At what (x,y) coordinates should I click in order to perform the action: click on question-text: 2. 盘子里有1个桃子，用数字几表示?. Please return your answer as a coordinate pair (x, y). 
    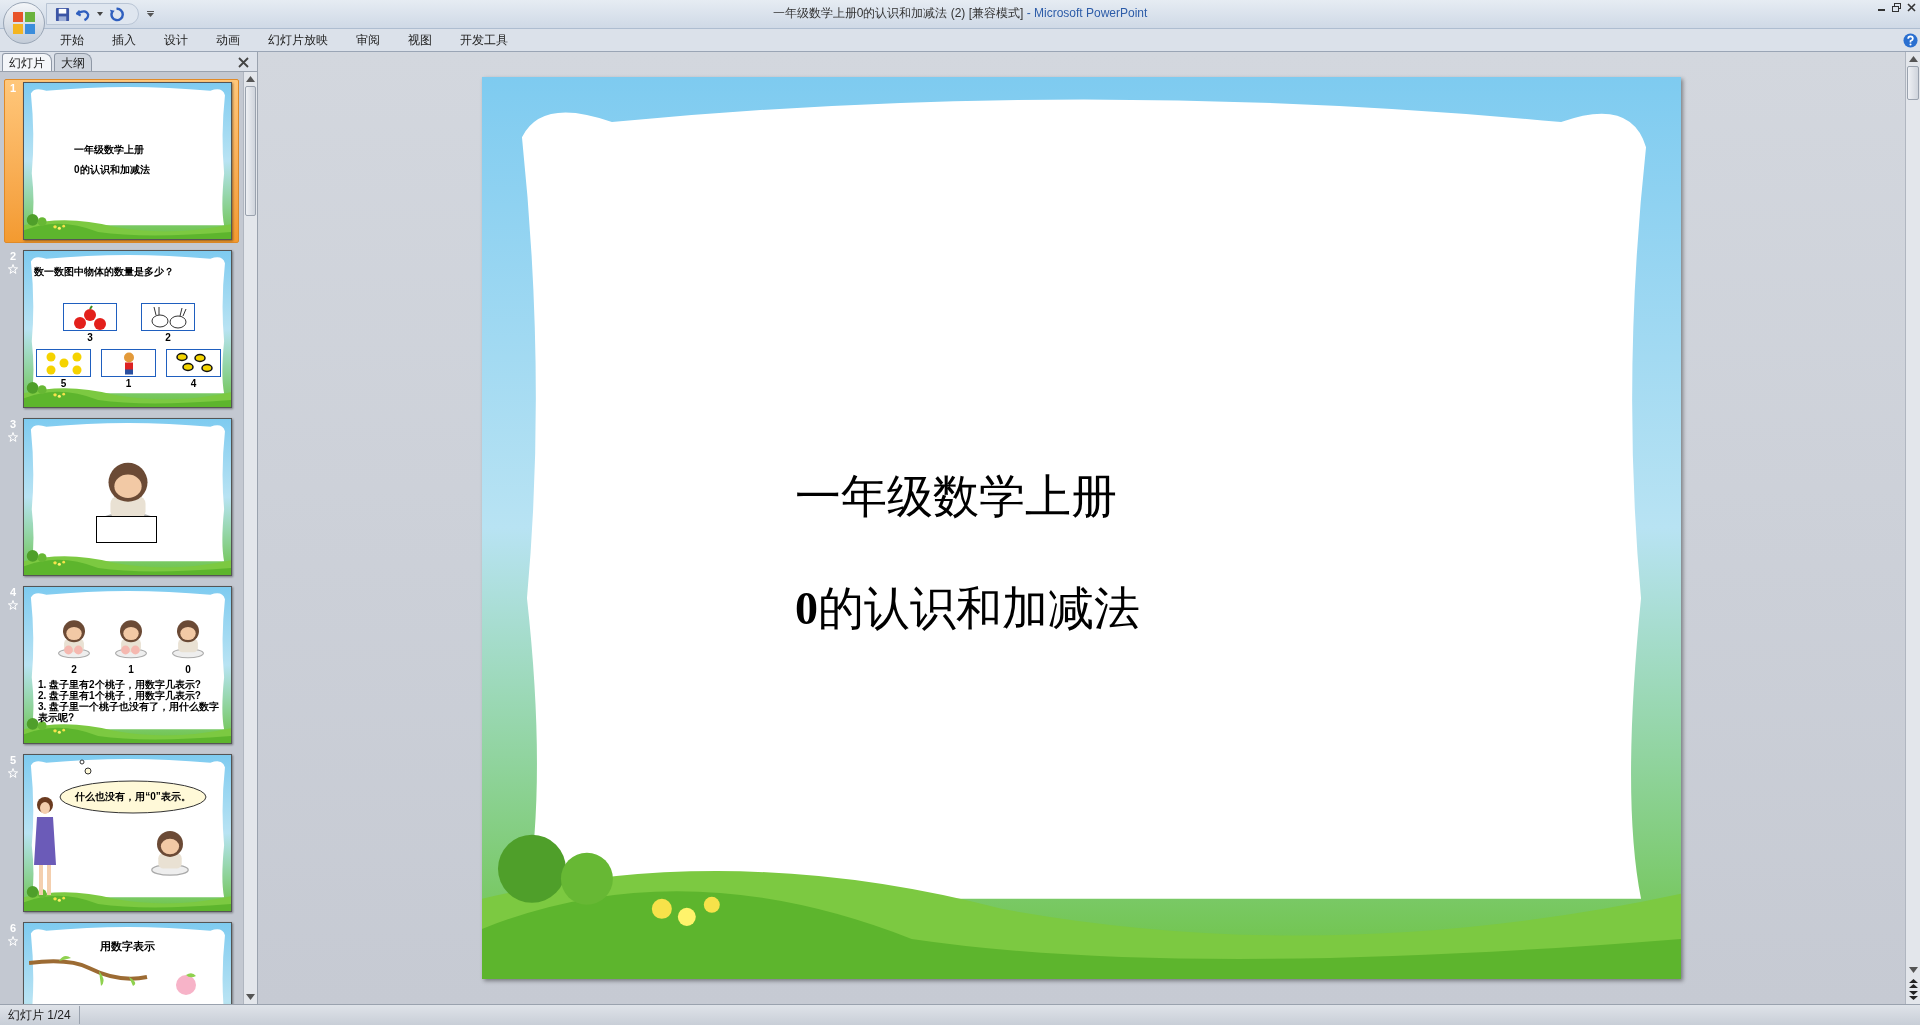
    Looking at the image, I should click on (119, 695).